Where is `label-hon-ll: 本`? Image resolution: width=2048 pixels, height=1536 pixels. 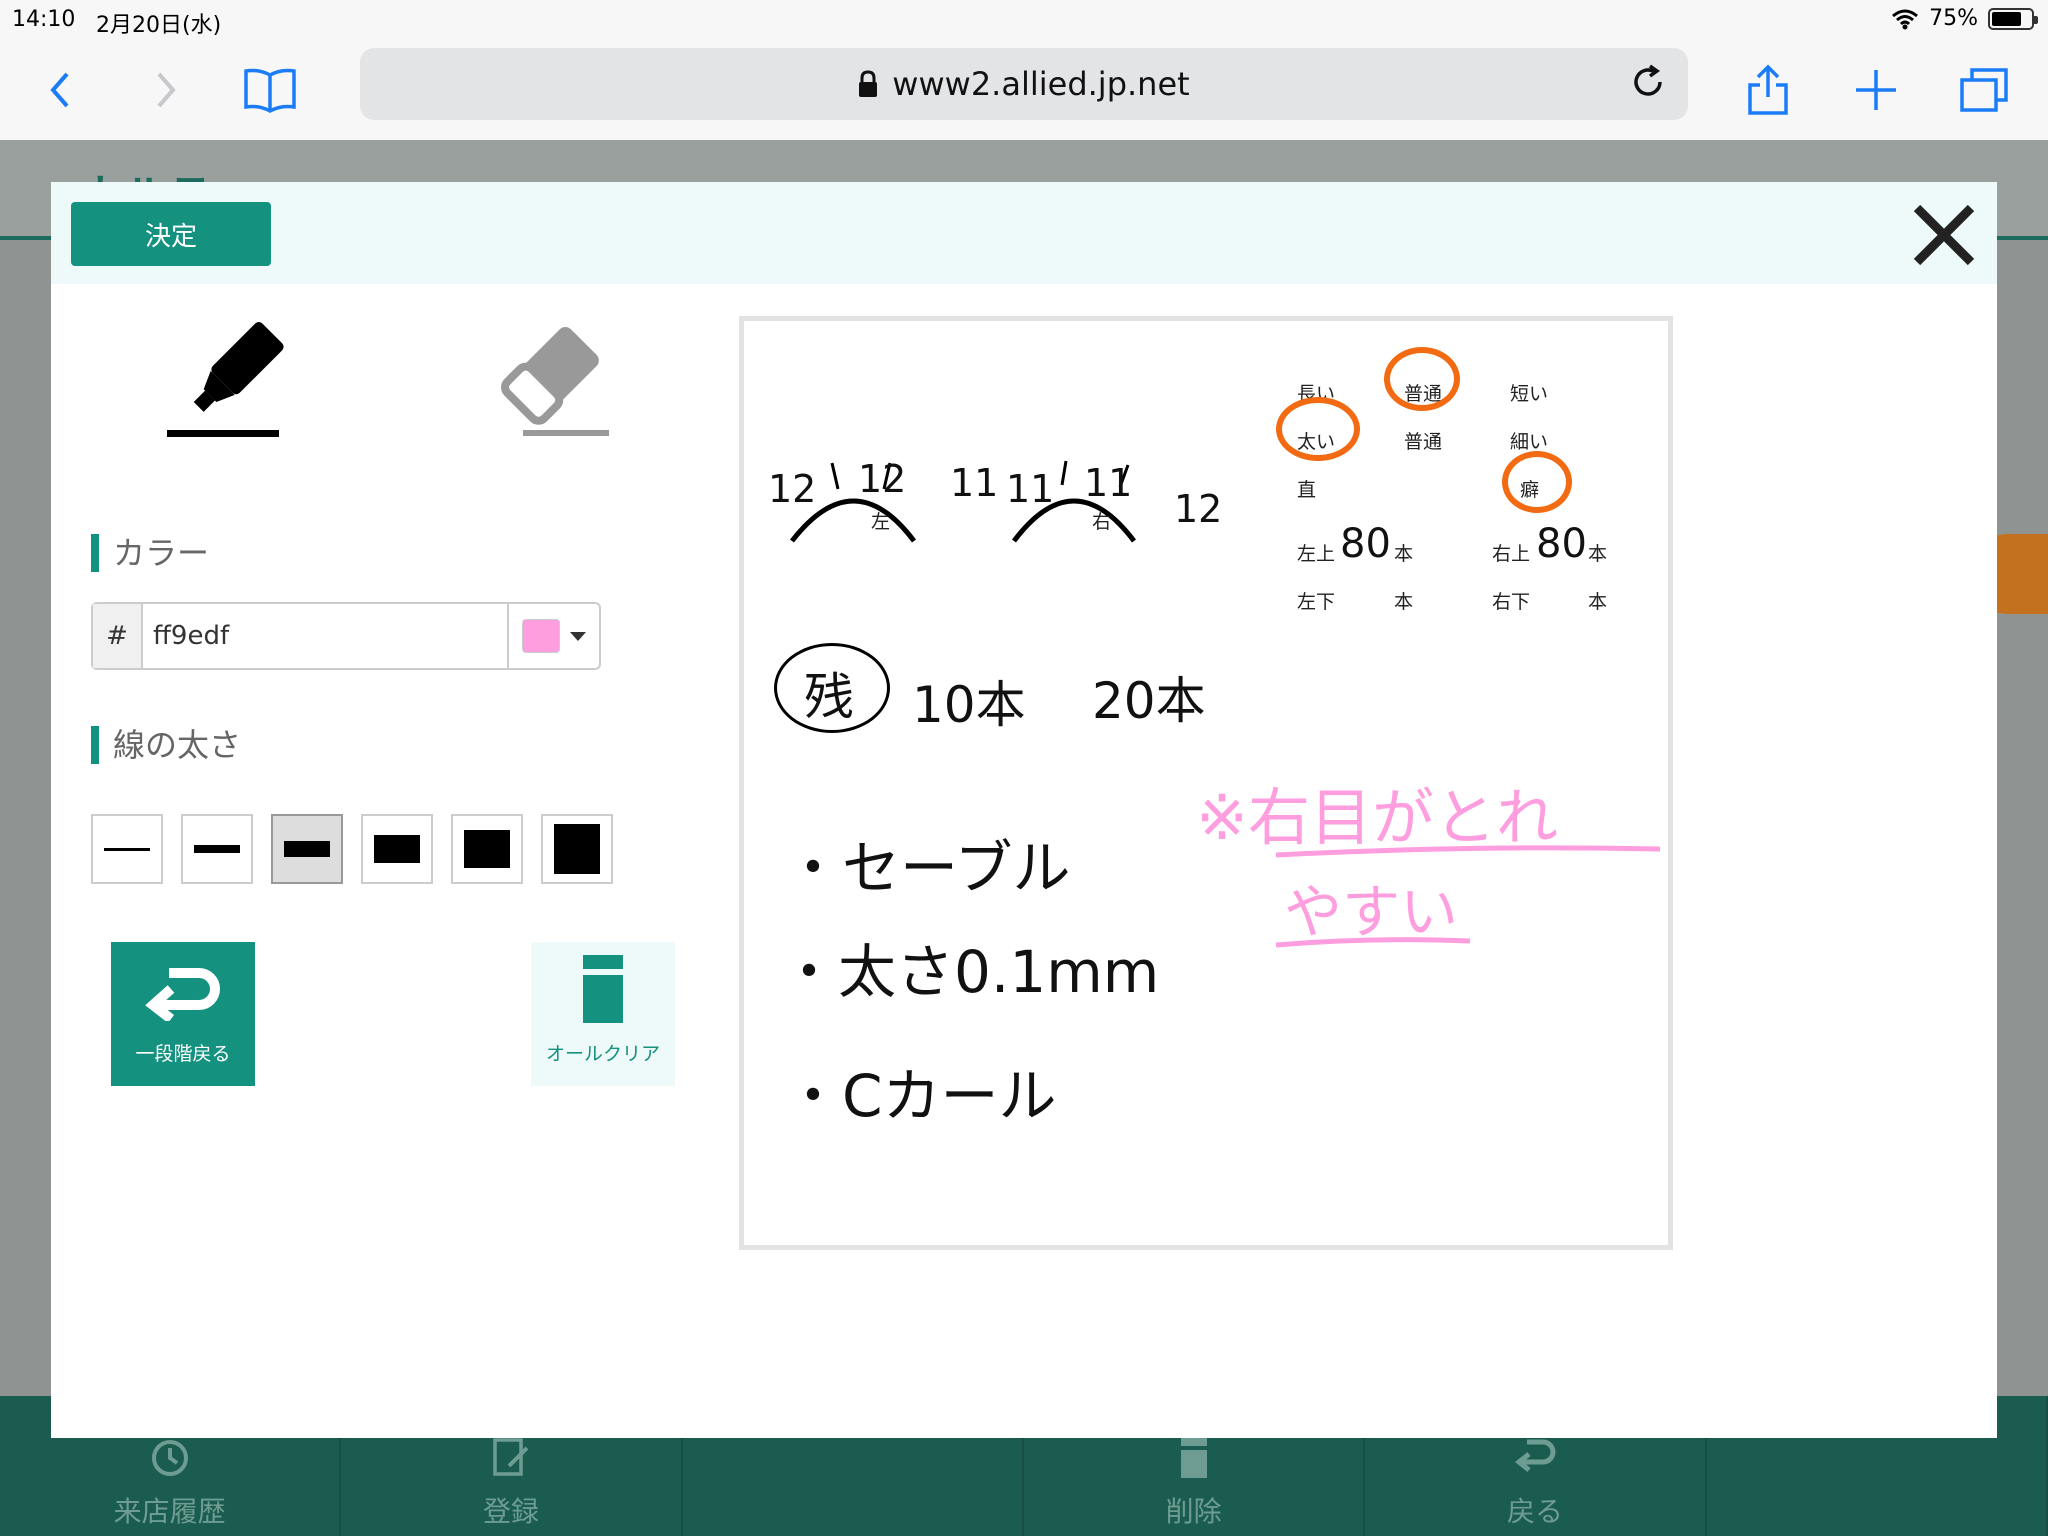 label-hon-ll: 本 is located at coordinates (1404, 602).